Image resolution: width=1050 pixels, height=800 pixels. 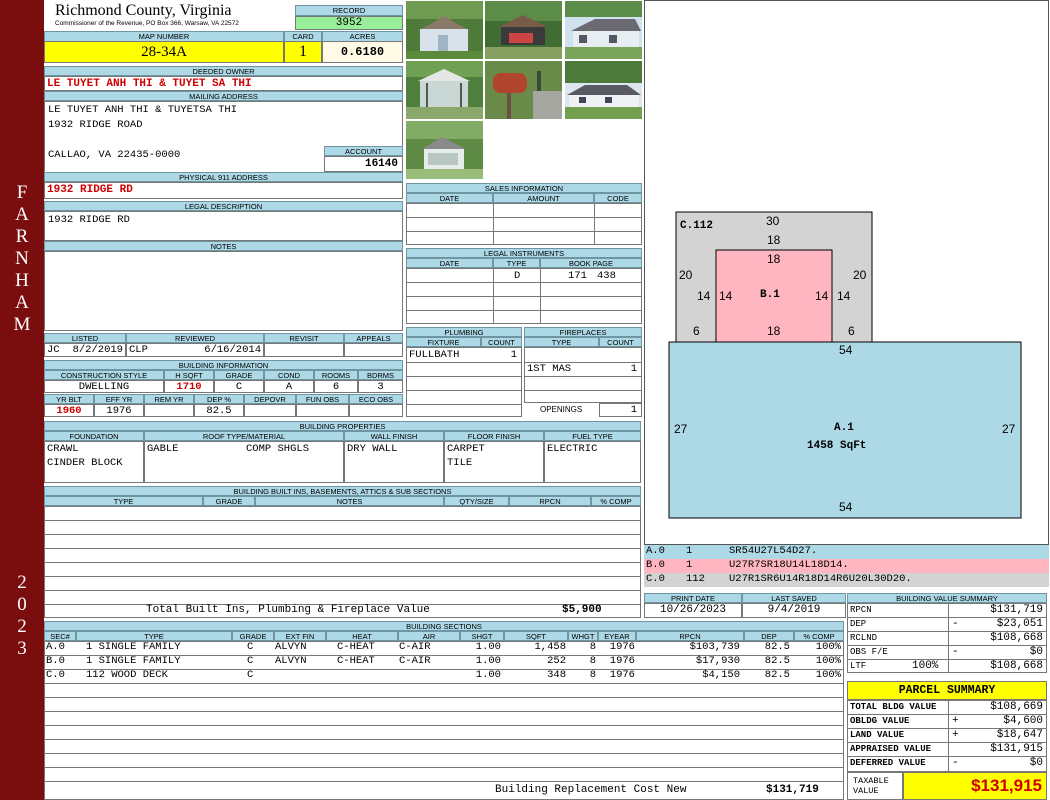 I want to click on dep-pct: 82.5, so click(x=219, y=410).